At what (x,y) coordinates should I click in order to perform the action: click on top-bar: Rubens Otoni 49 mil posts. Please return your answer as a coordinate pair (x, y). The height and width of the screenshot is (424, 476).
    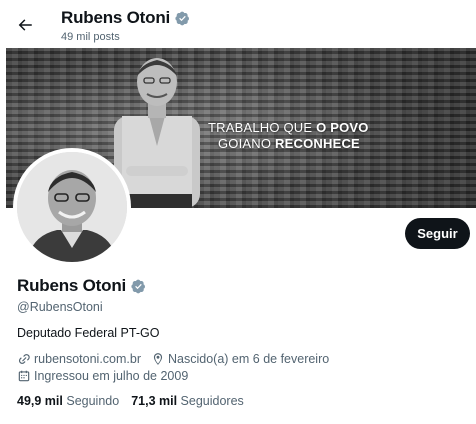
    Looking at the image, I should click on (238, 24).